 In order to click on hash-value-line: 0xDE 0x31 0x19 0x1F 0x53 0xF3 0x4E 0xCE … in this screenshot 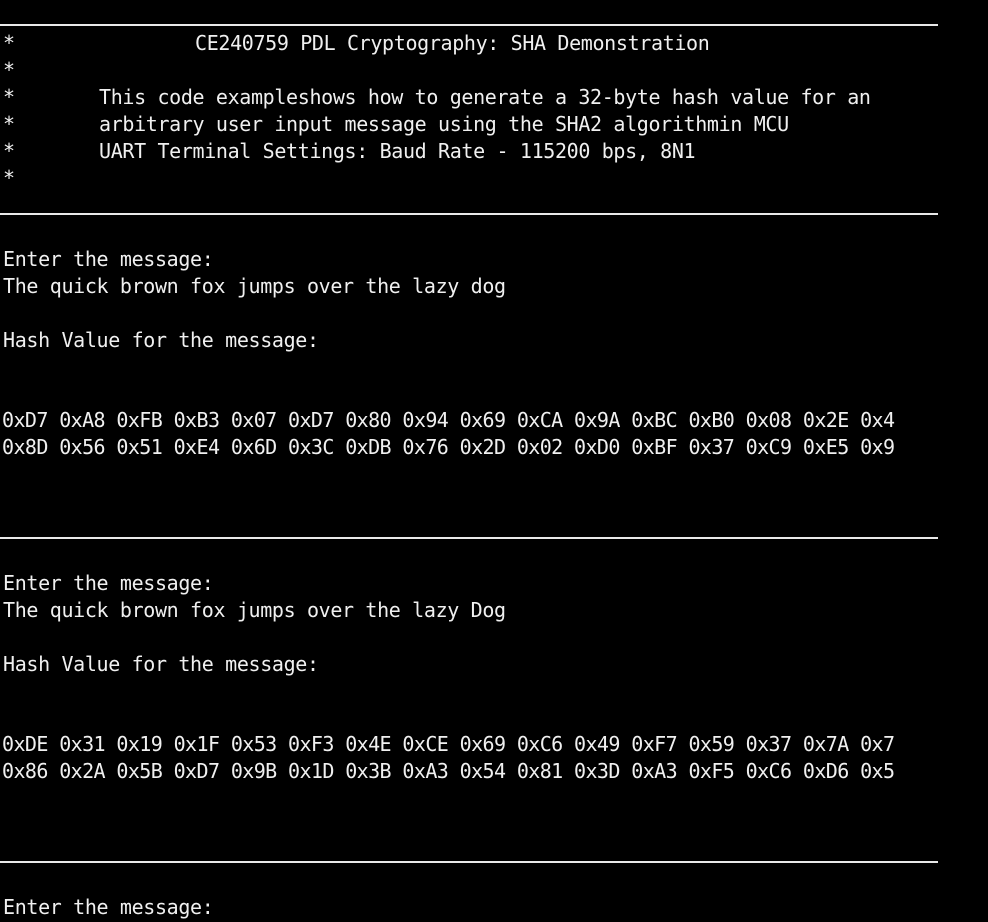, I will do `click(448, 744)`.